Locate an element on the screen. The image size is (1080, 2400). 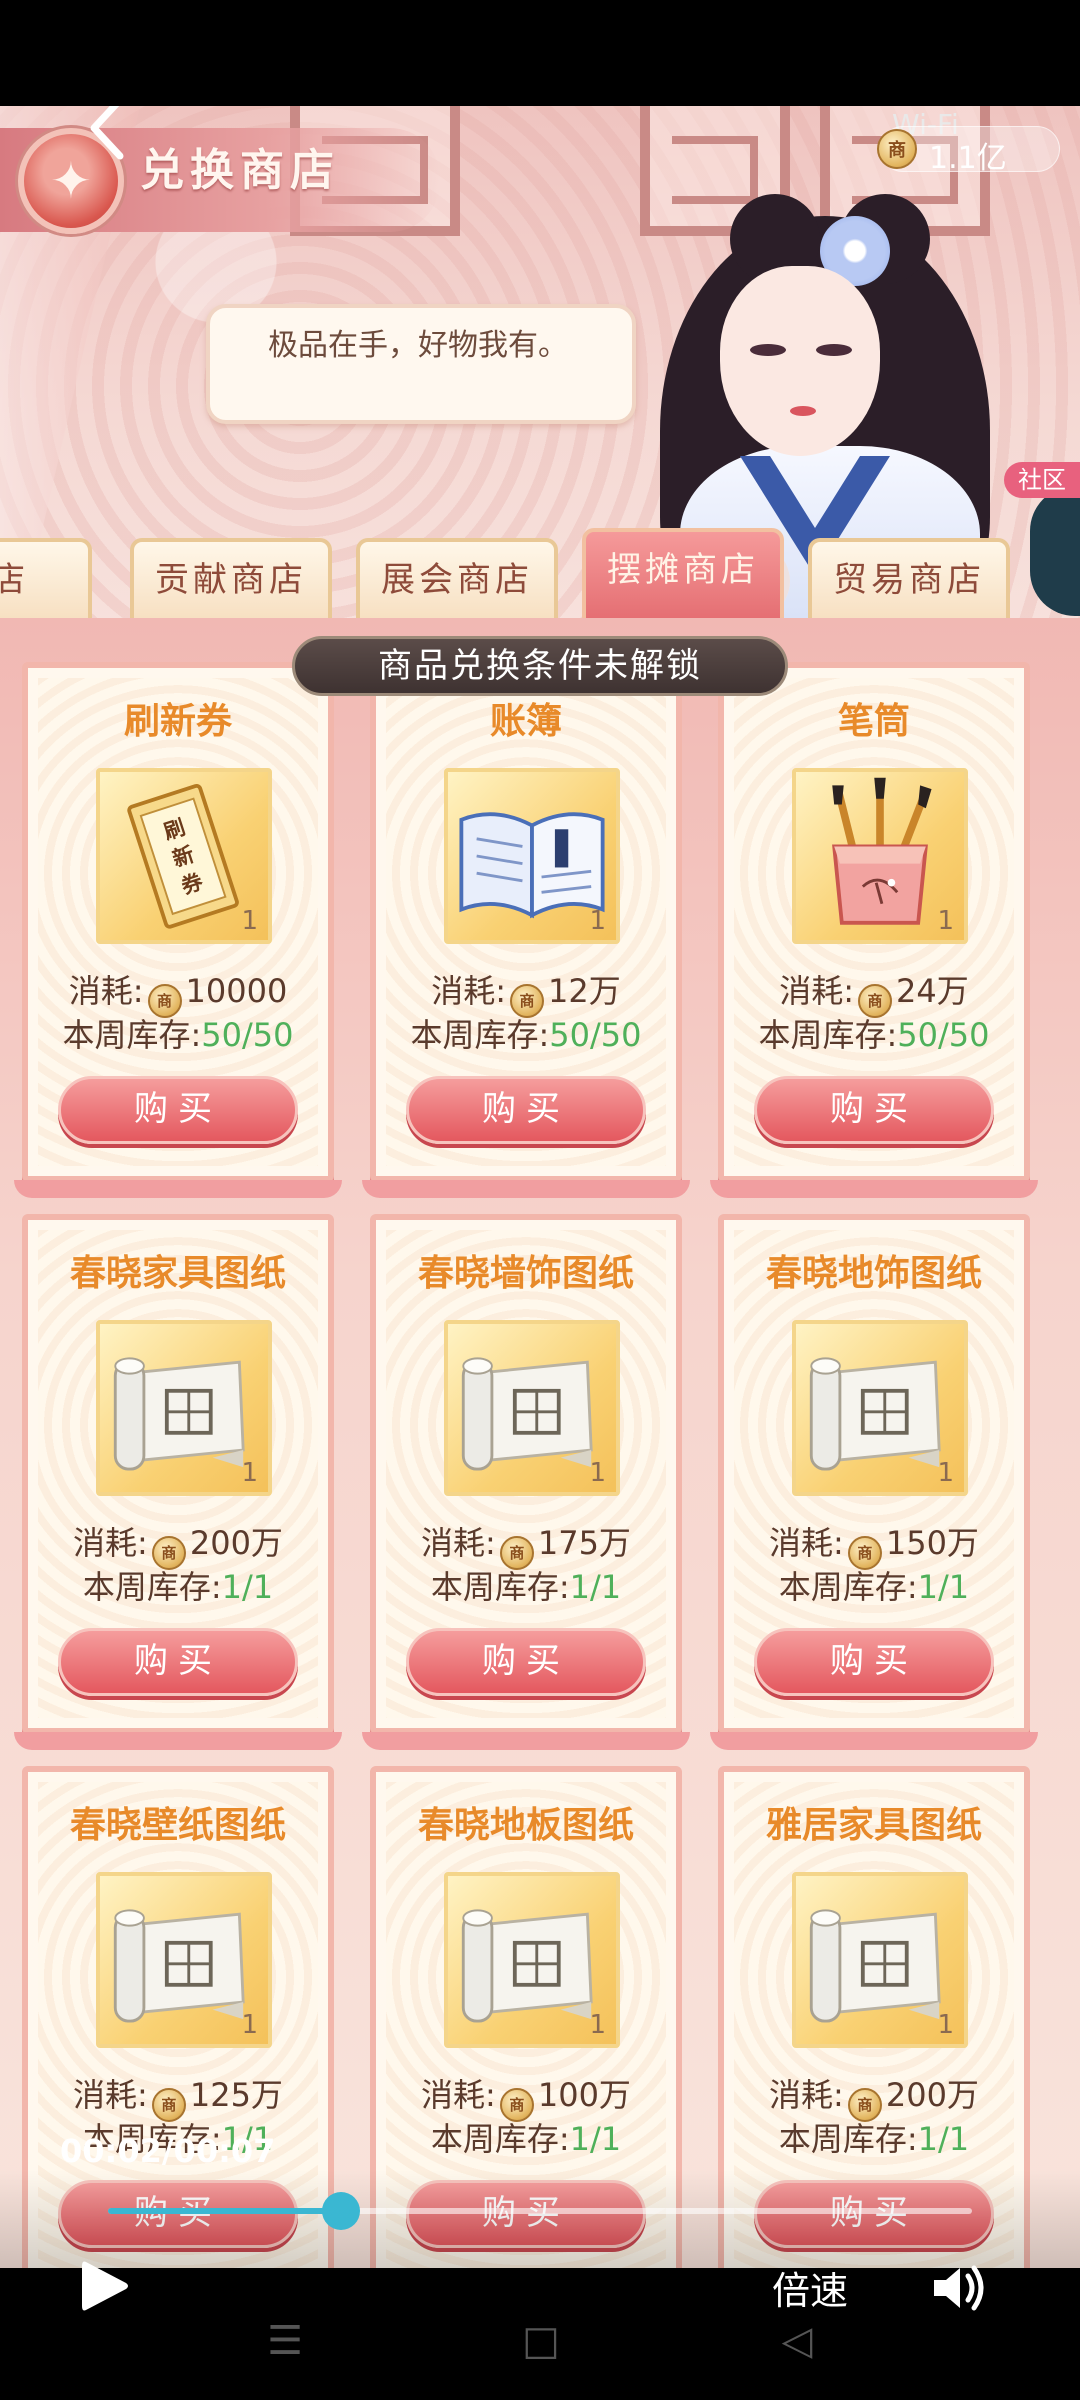
tab-trade-shop: 贸易商店 is located at coordinates (909, 578).